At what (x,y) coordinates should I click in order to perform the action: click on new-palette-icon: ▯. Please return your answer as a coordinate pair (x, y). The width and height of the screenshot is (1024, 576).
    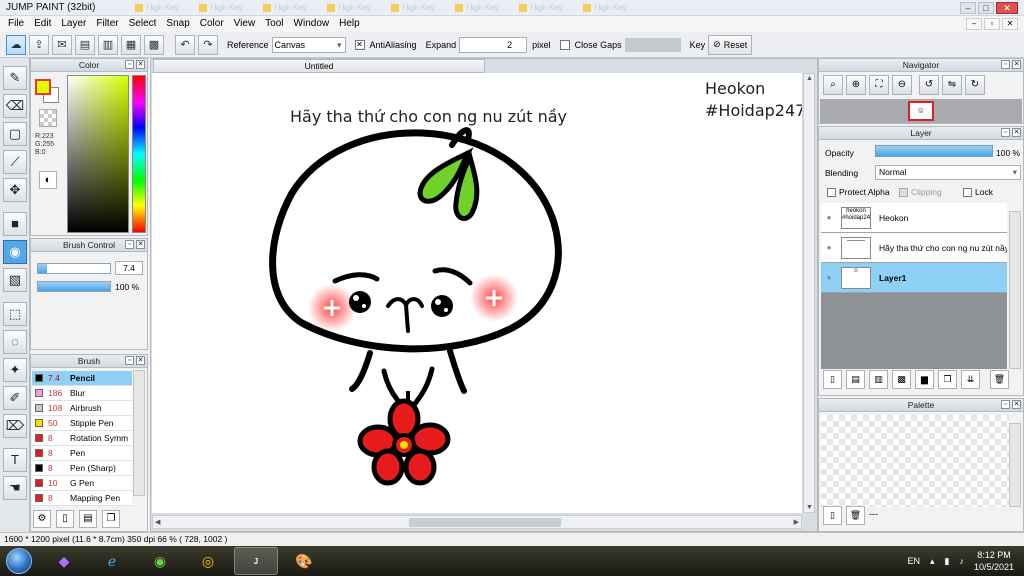
    Looking at the image, I should click on (832, 515).